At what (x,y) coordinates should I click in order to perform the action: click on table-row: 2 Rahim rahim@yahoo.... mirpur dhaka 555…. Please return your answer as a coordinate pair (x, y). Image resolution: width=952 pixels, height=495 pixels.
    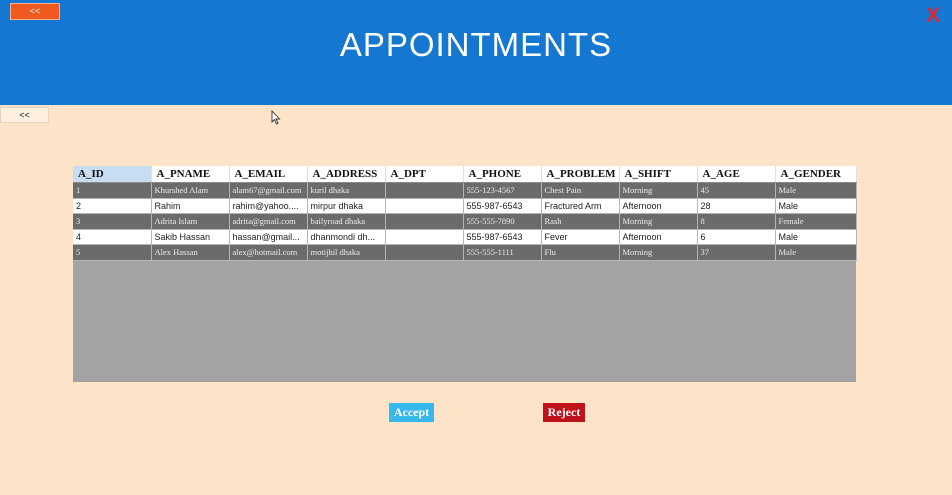
    Looking at the image, I should click on (465, 206).